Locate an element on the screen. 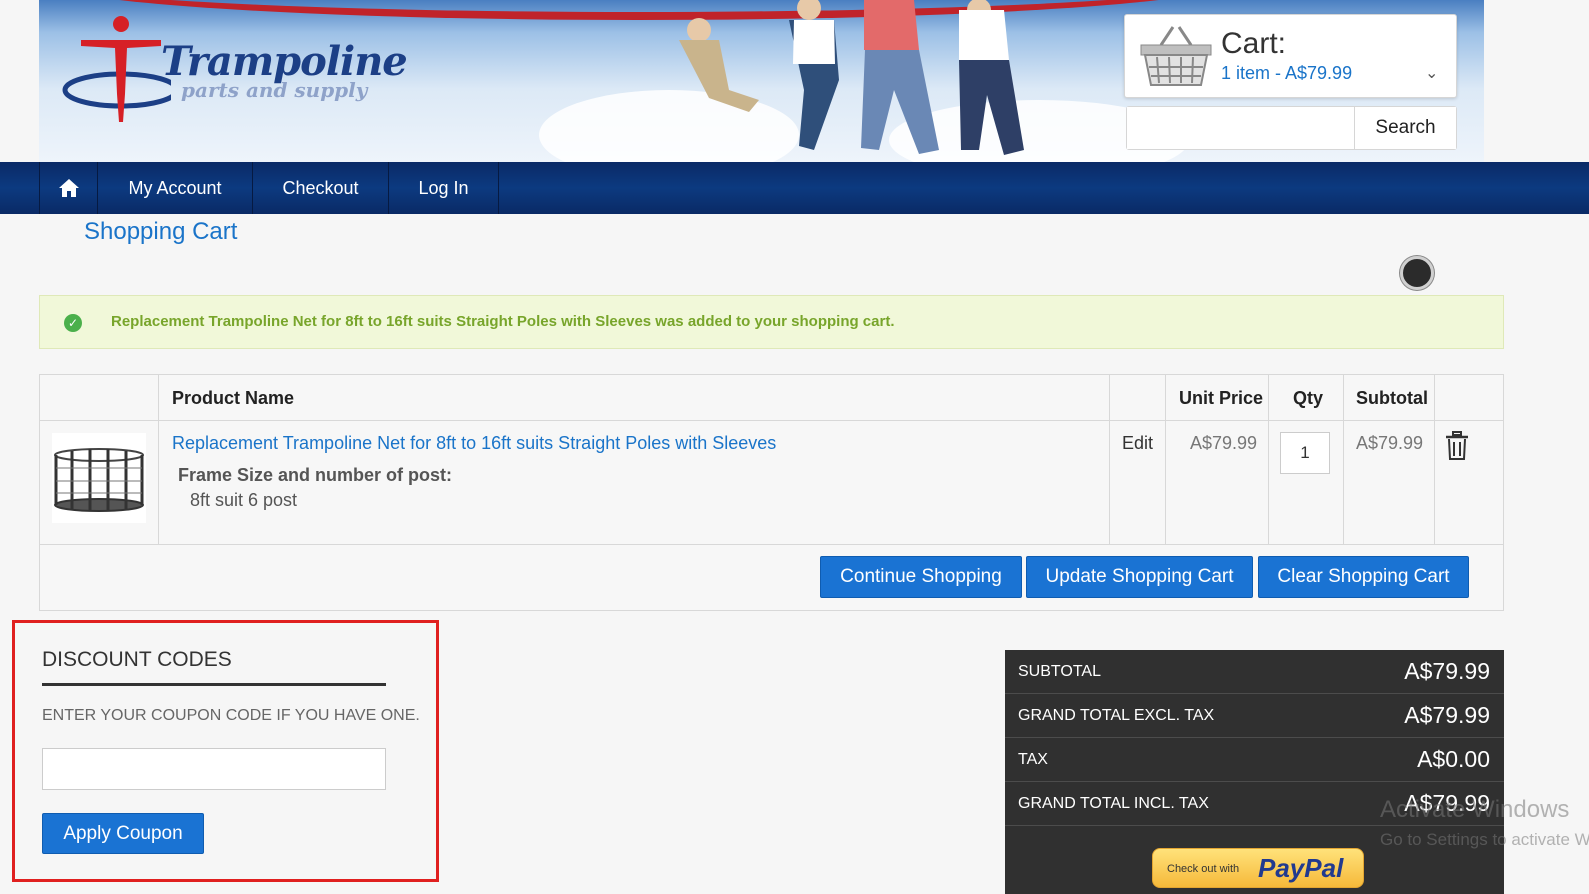  totals-label: GRAND TOTAL INCL. TAX is located at coordinates (1113, 803).